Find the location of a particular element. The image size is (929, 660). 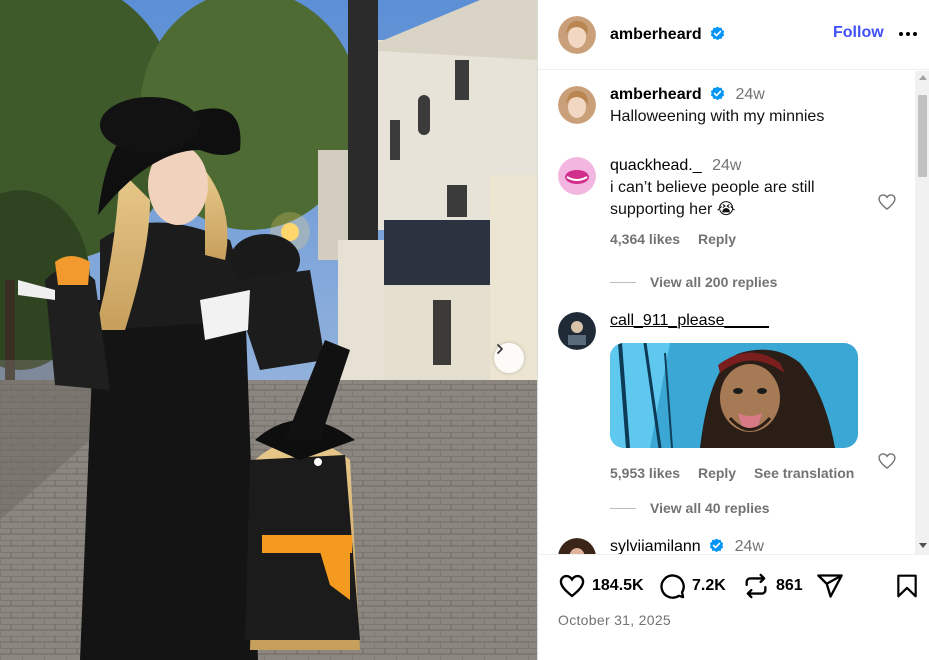

like-button: 184.5K is located at coordinates (601, 586).